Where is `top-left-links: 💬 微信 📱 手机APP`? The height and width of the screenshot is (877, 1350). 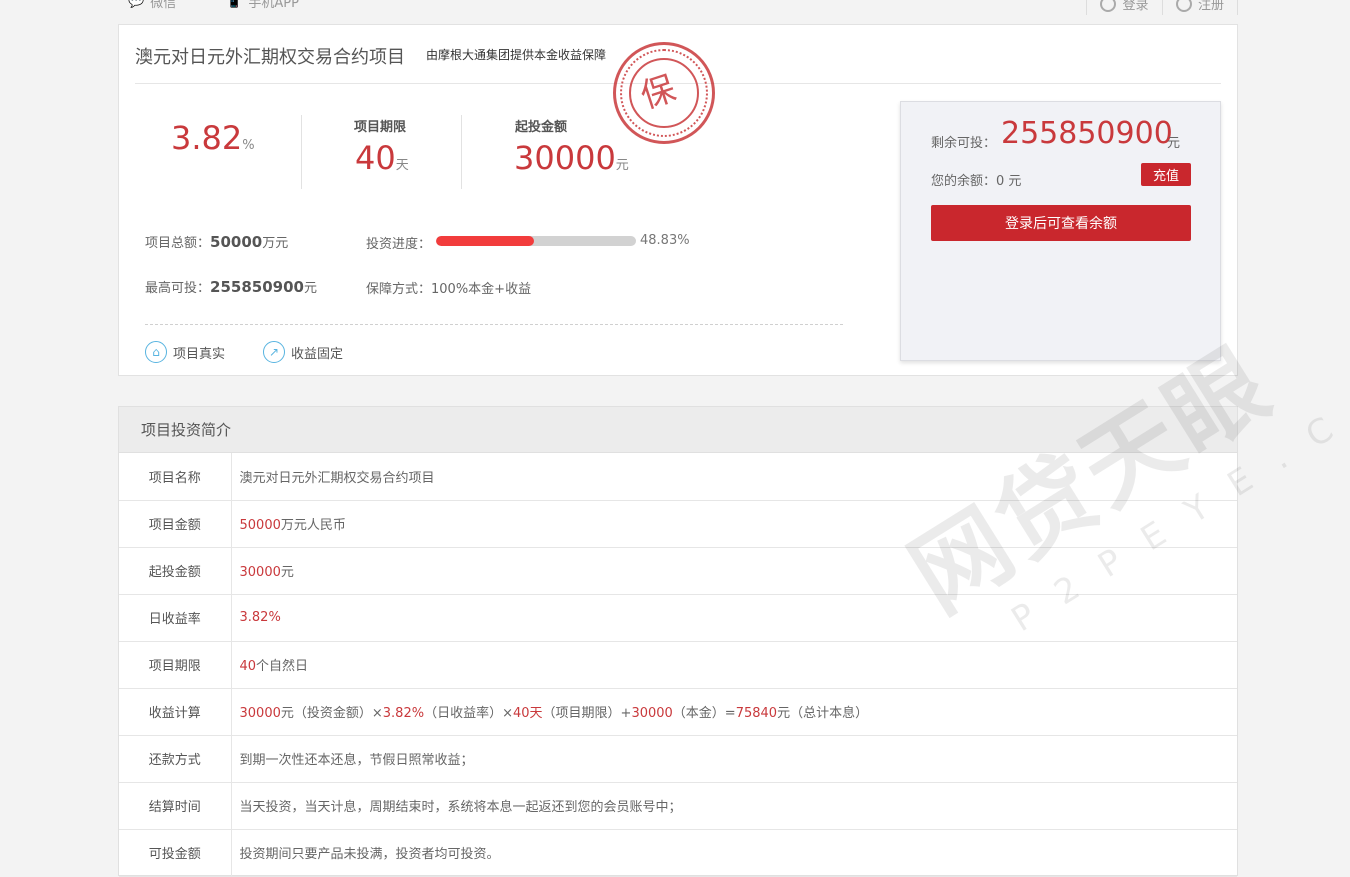 top-left-links: 💬 微信 📱 手机APP is located at coordinates (213, 5).